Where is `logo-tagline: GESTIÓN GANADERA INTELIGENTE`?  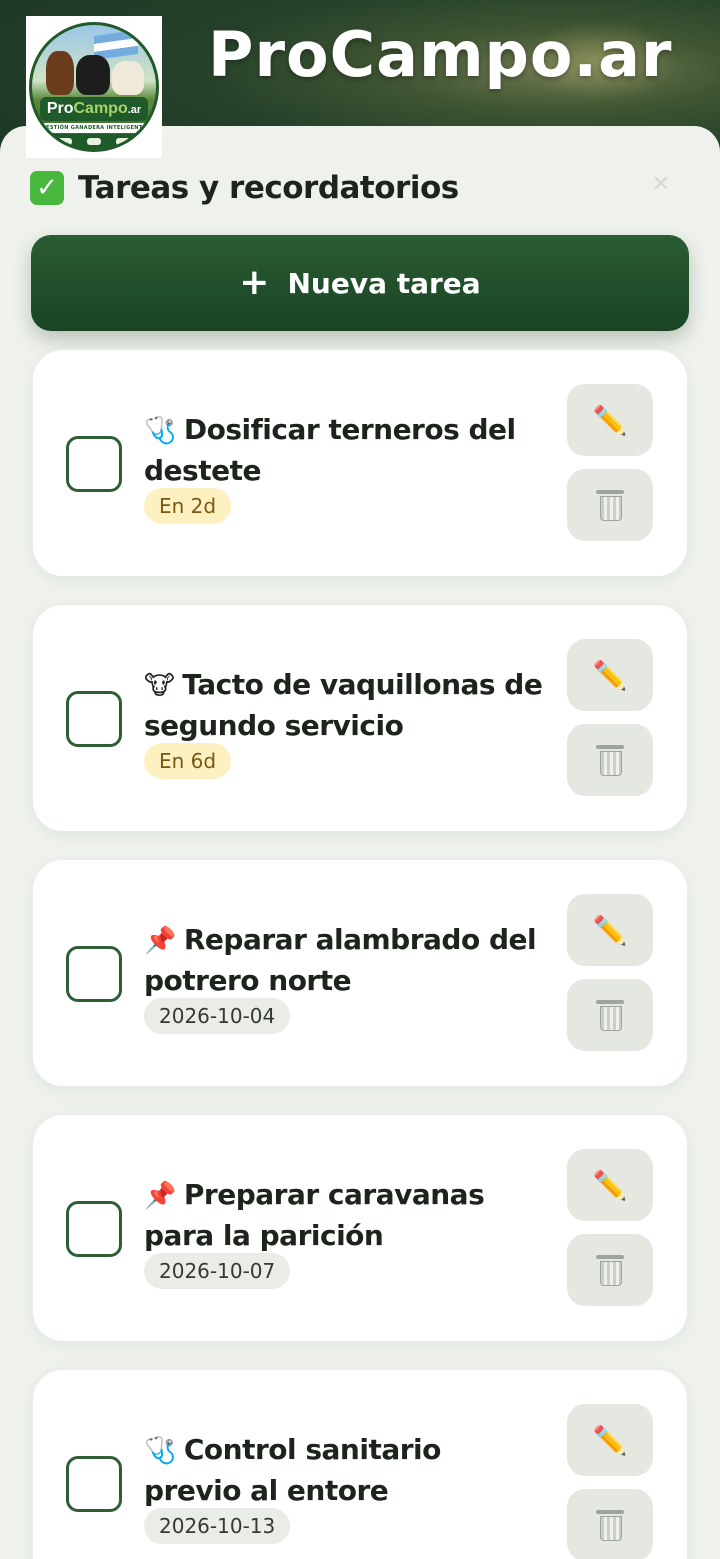
logo-tagline: GESTIÓN GANADERA INTELIGENTE is located at coordinates (94, 128).